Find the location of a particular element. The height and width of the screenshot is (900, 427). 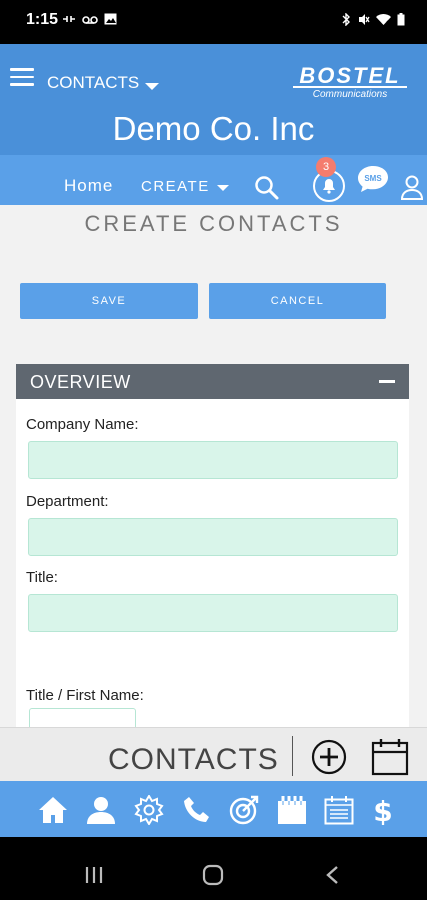

settings-icon is located at coordinates (149, 810).